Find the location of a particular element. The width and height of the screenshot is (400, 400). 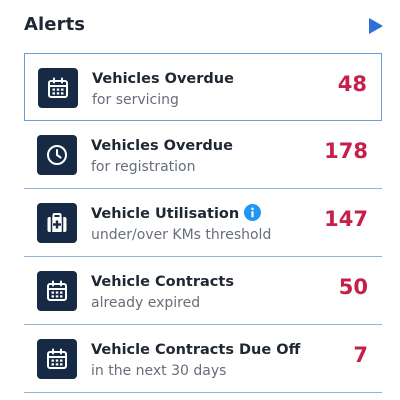

alert-subtitle: in the next 30 days is located at coordinates (159, 371).